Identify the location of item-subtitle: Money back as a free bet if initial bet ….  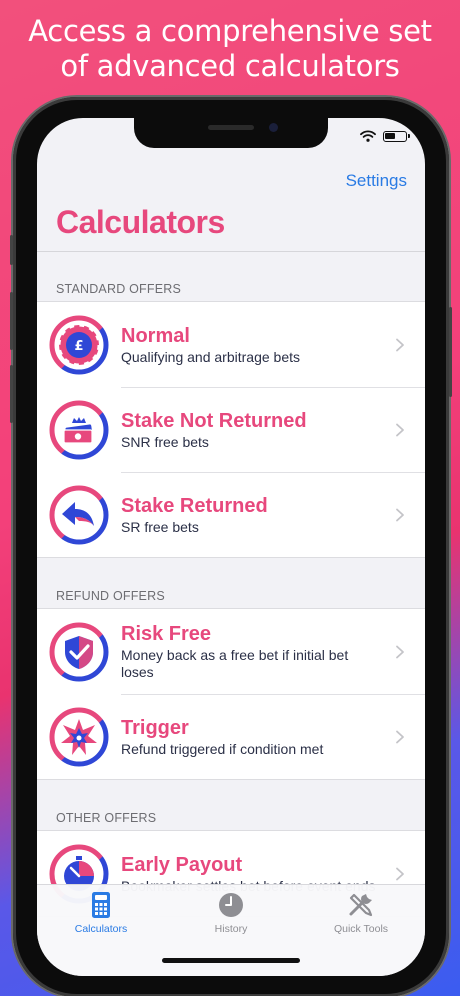
(235, 663).